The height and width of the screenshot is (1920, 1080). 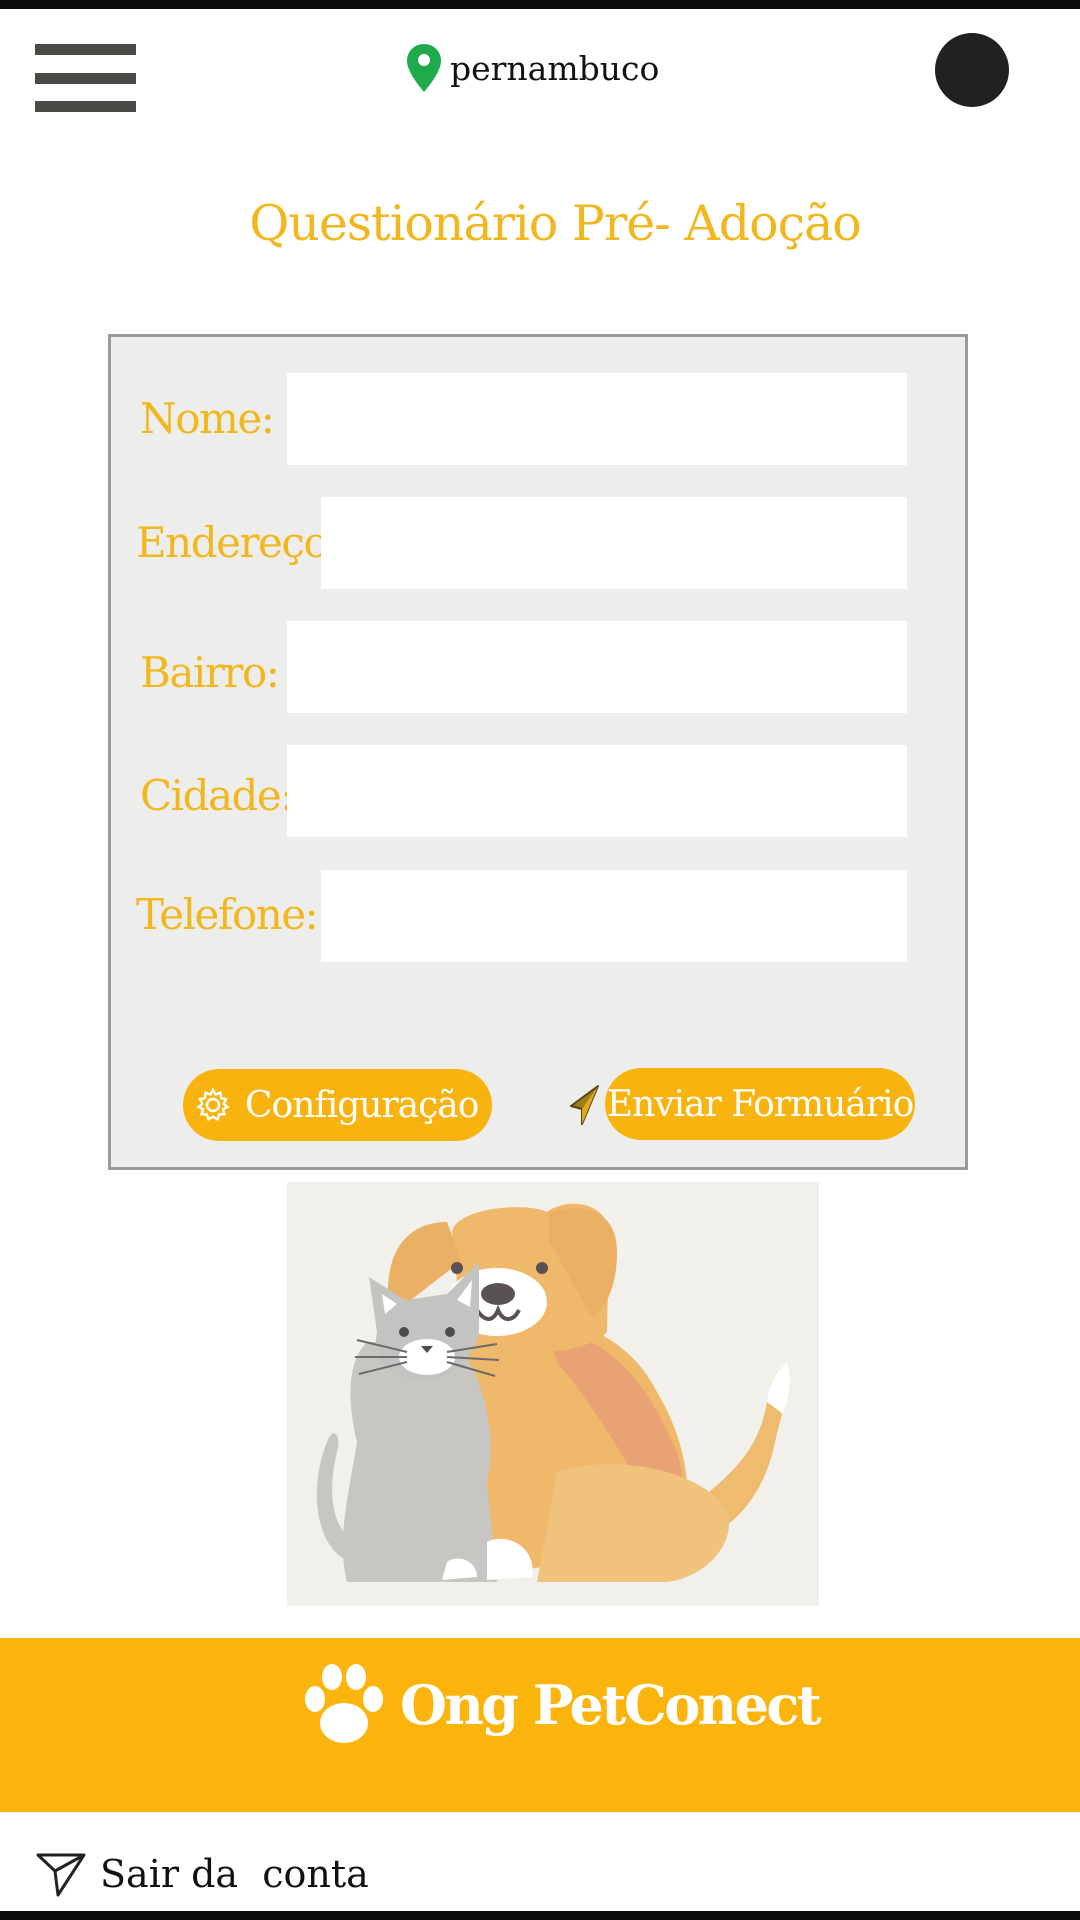 I want to click on configuration-button: Configuração, so click(x=337, y=1105).